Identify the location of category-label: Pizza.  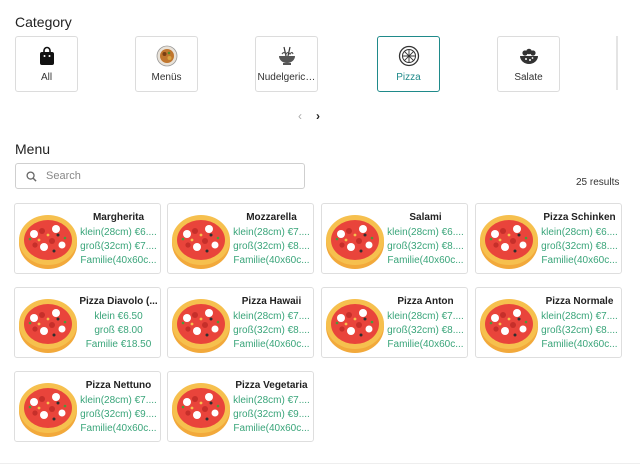
(408, 77).